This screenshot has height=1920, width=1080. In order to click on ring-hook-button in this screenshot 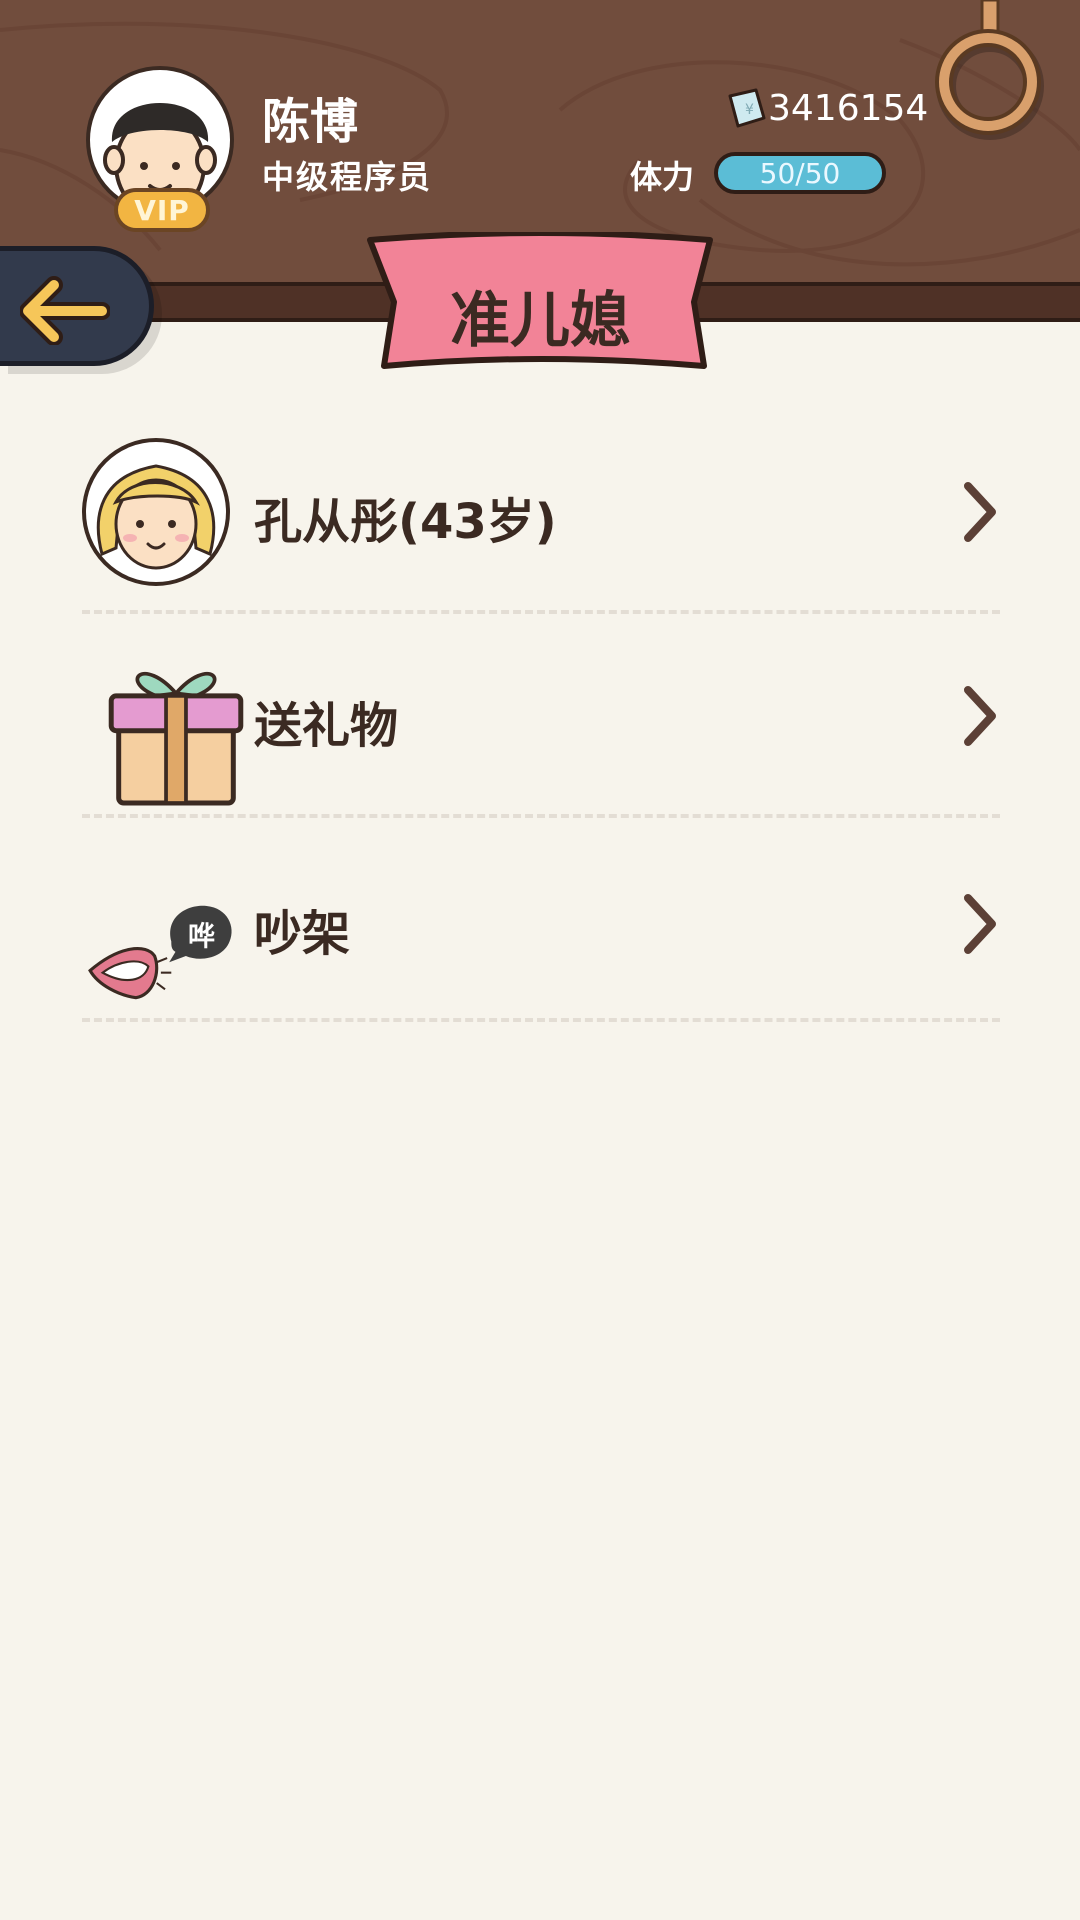, I will do `click(990, 75)`.